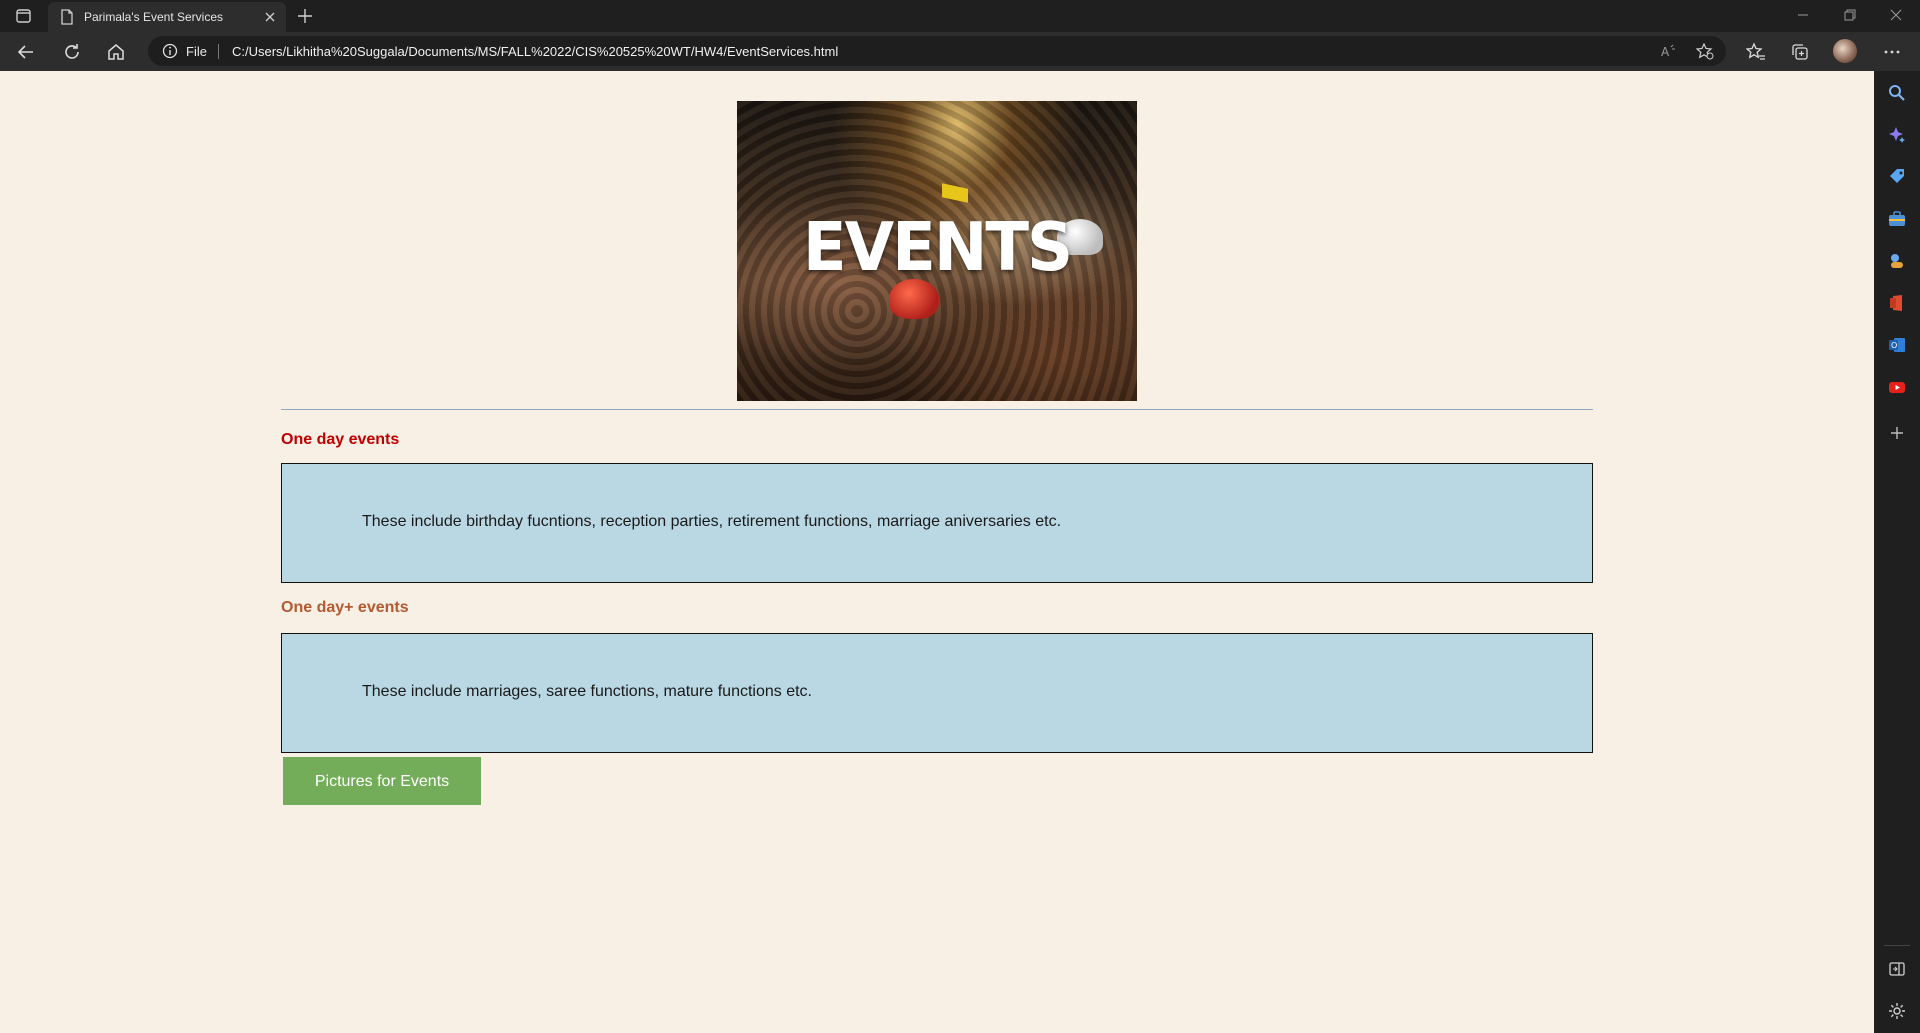  What do you see at coordinates (1705, 51) in the screenshot?
I see `star-plus-icon` at bounding box center [1705, 51].